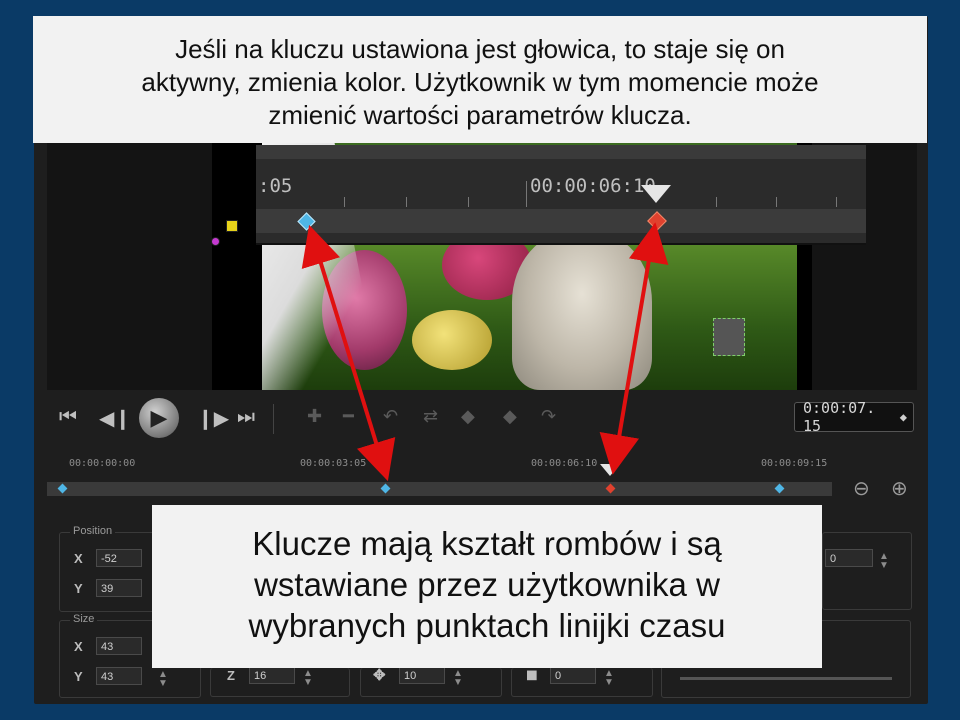 This screenshot has width=960, height=720. Describe the element at coordinates (480, 115) in the screenshot. I see `callout-top-line: zmienić wartości parametrów klucza.` at that location.